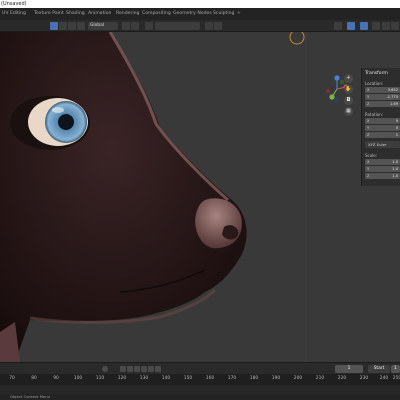 The image size is (400, 400). Describe the element at coordinates (158, 369) in the screenshot. I see `jump-end-icon` at that location.